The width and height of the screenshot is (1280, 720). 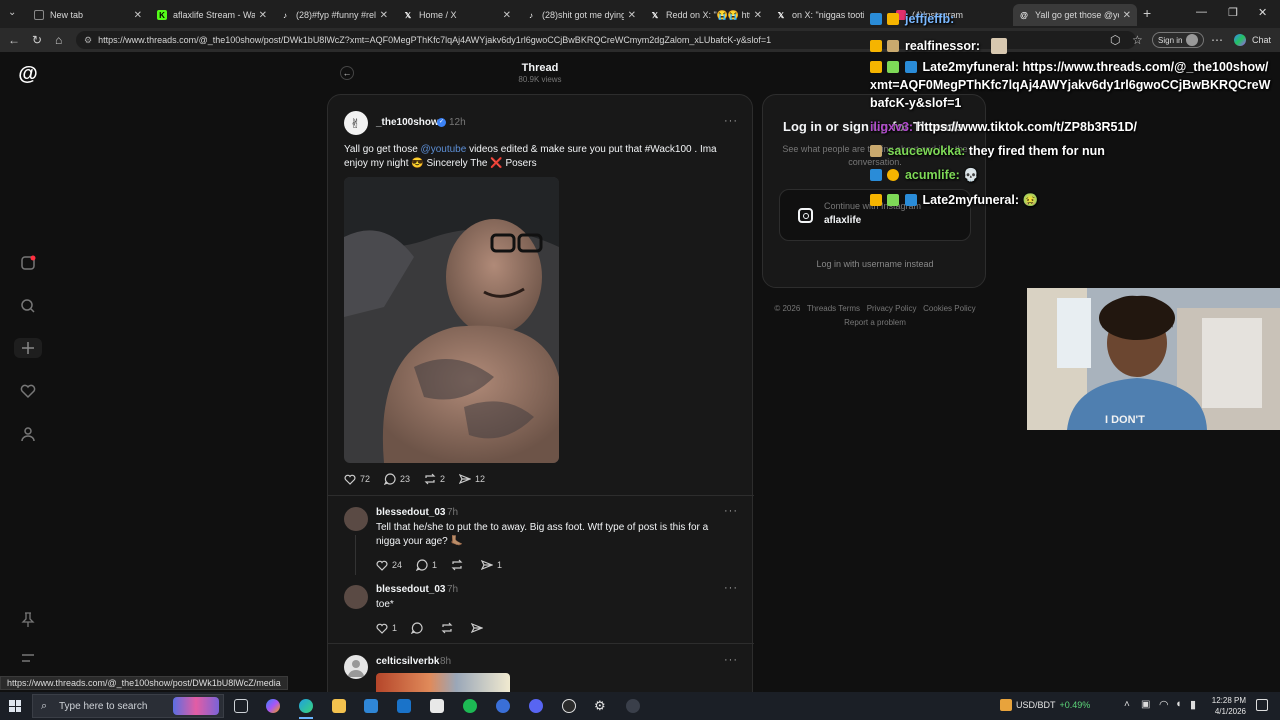 I want to click on outlook-icon, so click(x=404, y=706).